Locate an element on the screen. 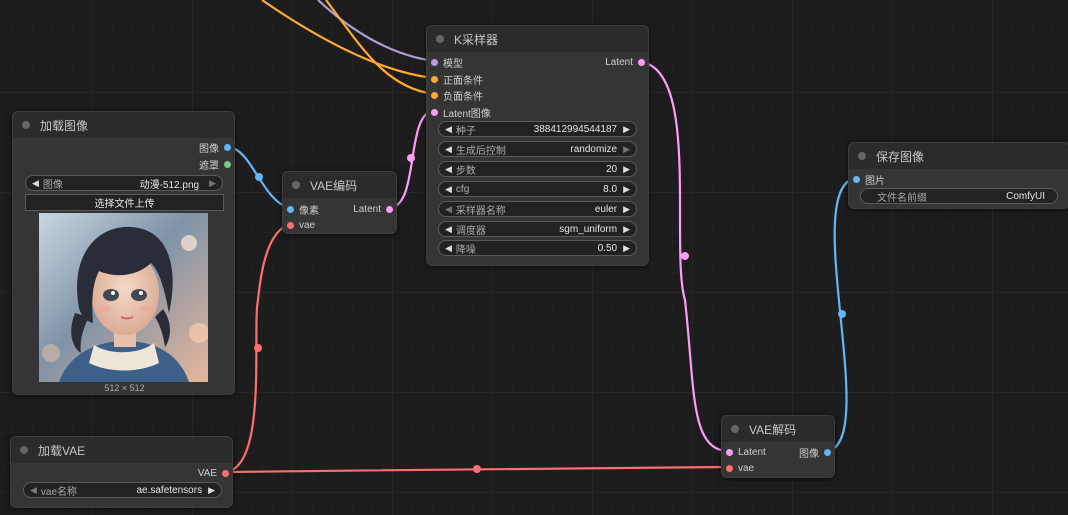  node-title: 加载图像 is located at coordinates (64, 125).